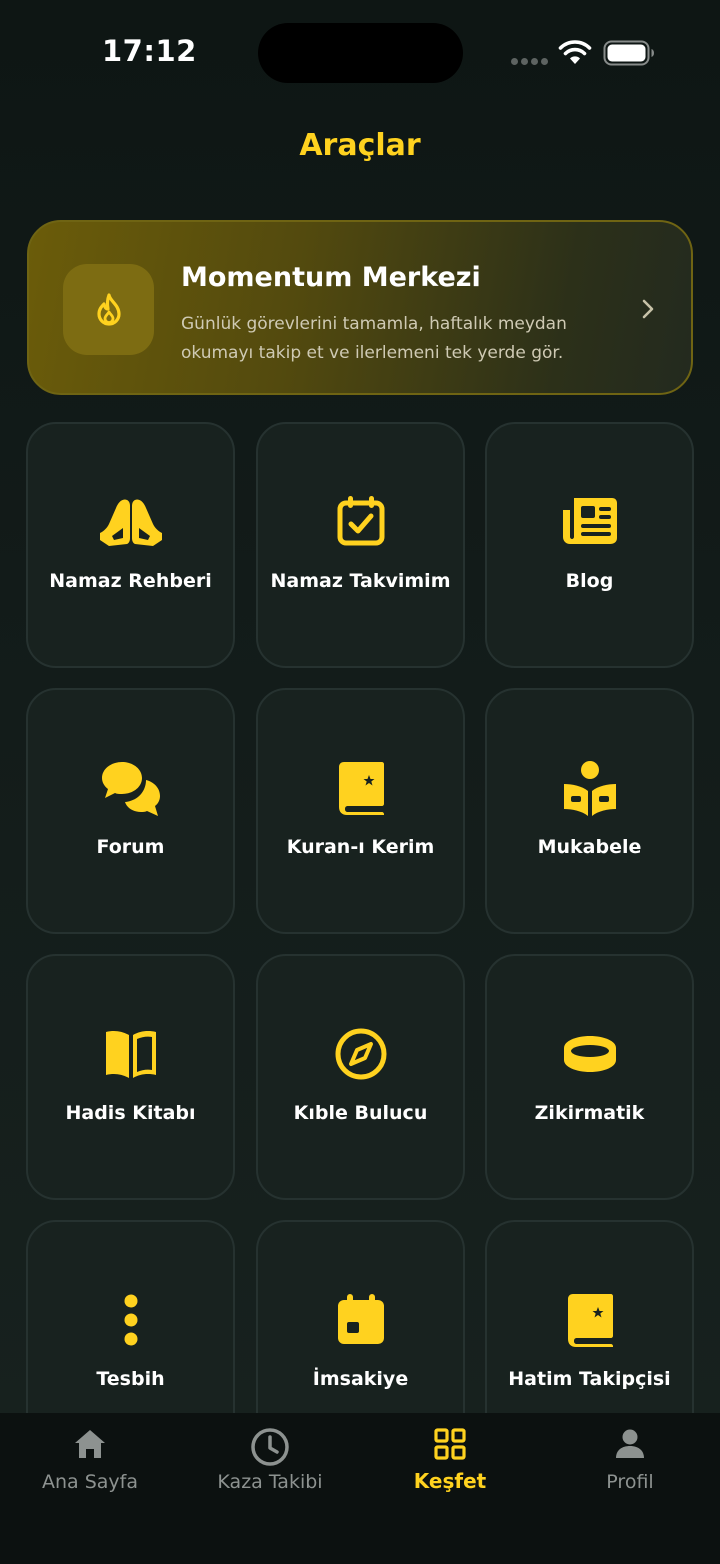 Image resolution: width=720 pixels, height=1564 pixels. Describe the element at coordinates (130, 1320) in the screenshot. I see `beads-icon` at that location.